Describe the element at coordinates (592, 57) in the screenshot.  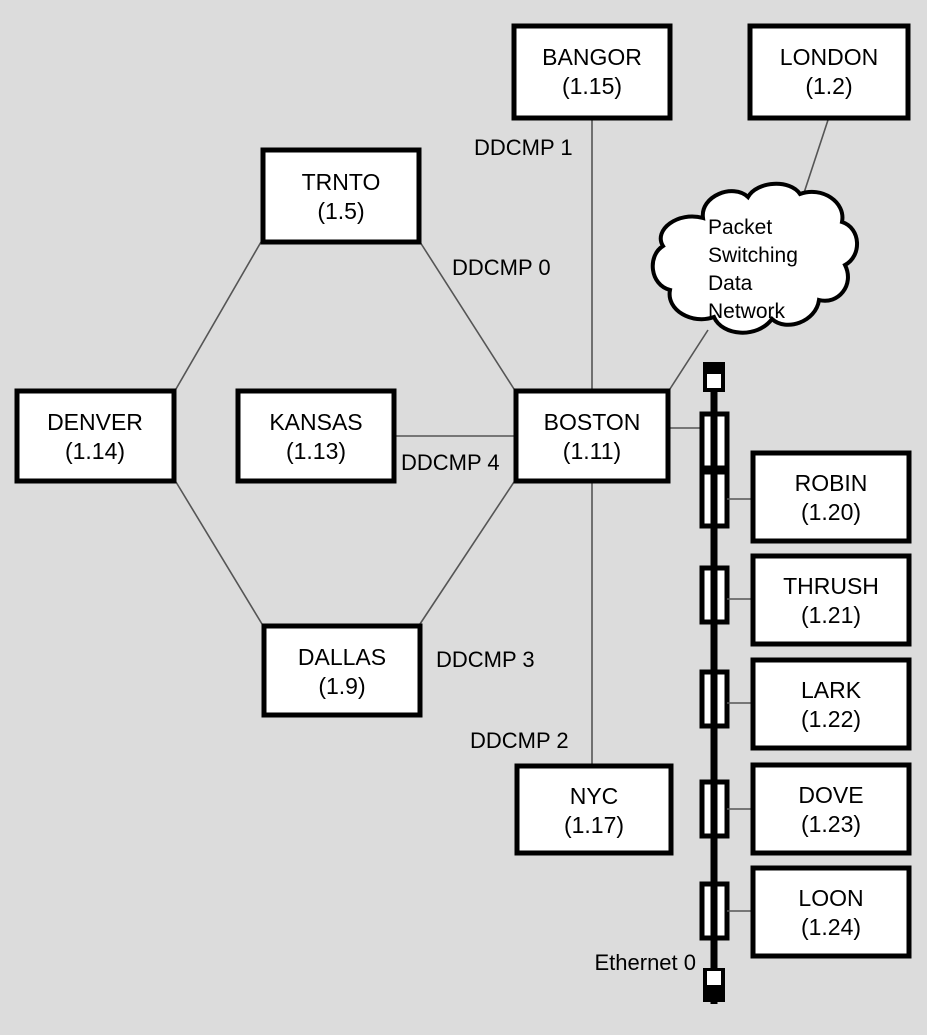
I see `node-bangor-name: BANGOR` at that location.